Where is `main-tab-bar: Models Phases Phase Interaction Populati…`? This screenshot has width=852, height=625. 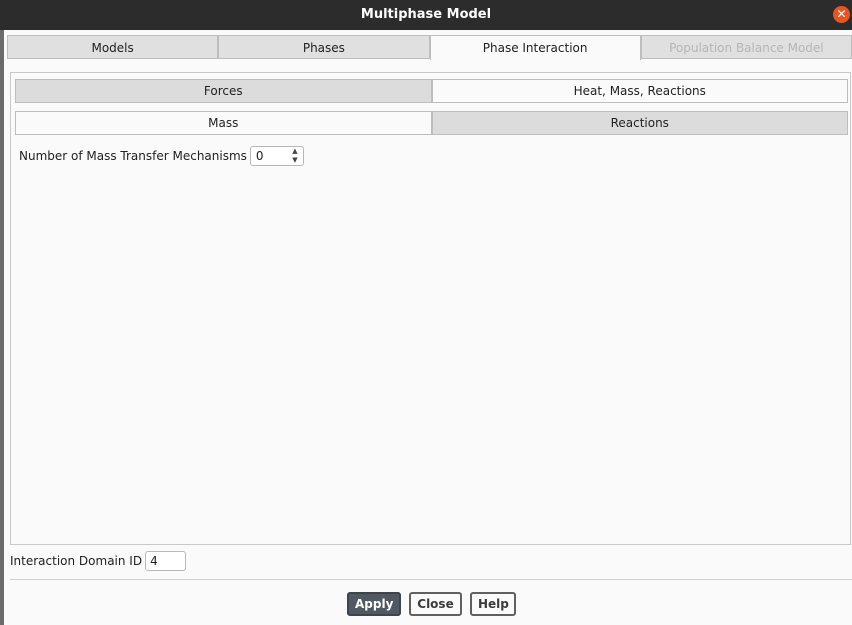
main-tab-bar: Models Phases Phase Interaction Populati… is located at coordinates (429, 47).